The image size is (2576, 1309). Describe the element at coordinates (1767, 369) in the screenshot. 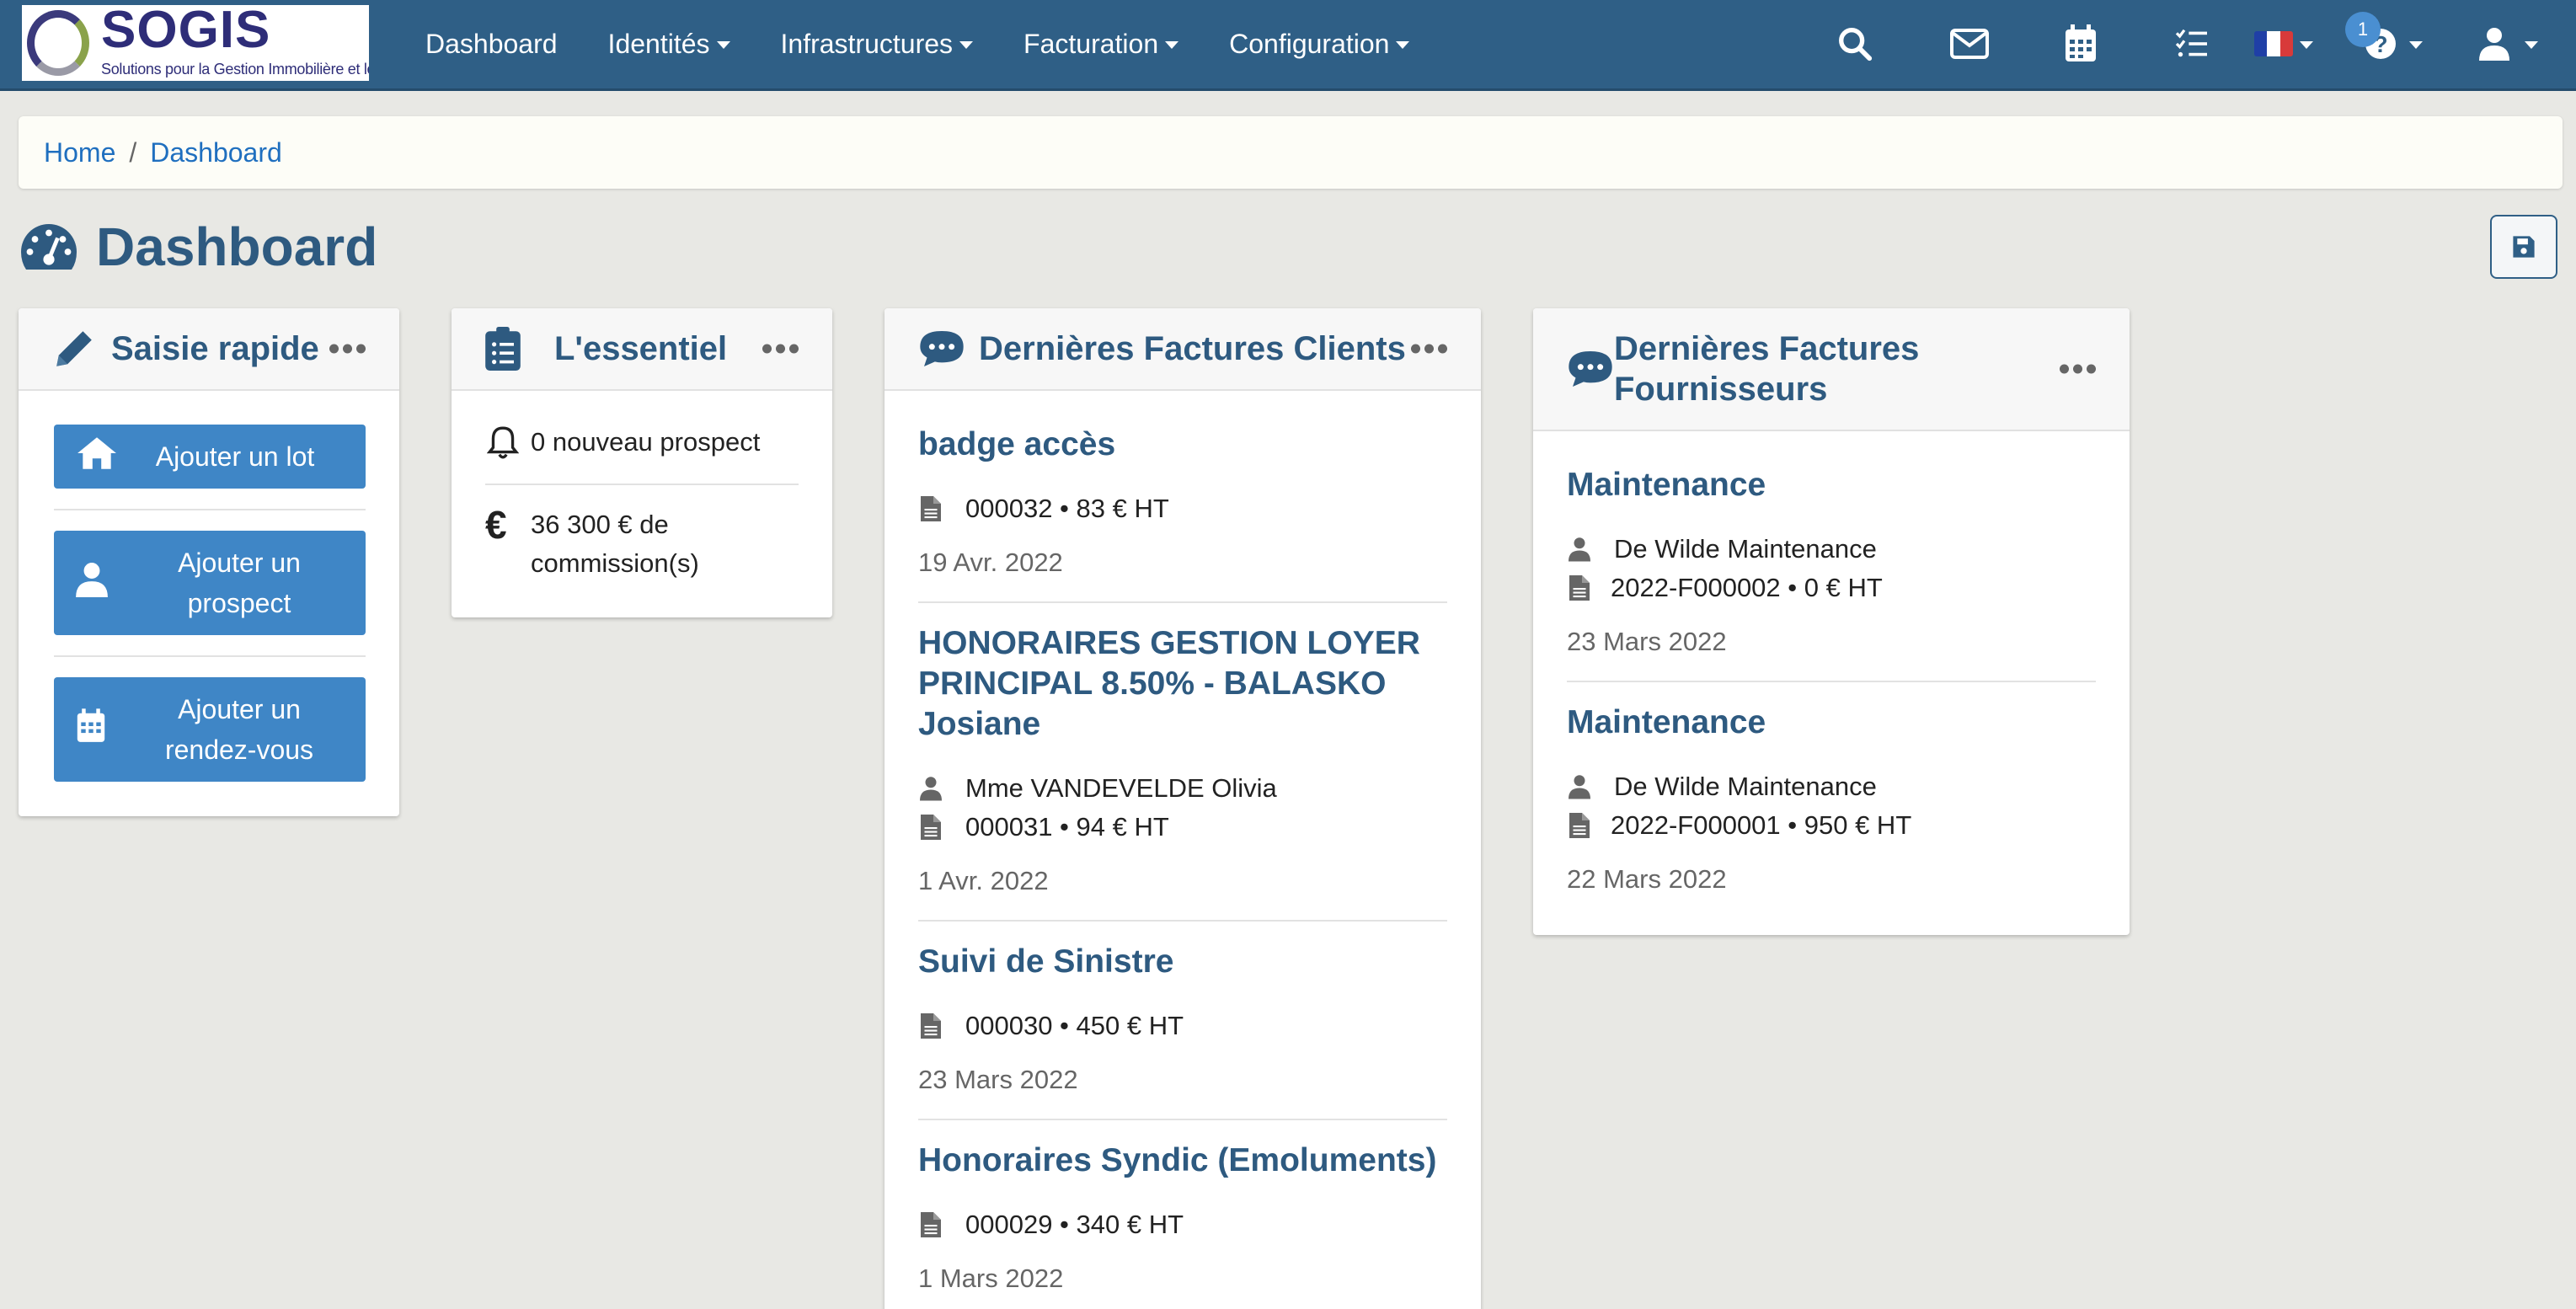

I see `card-title: Dernières Factures Fournisseurs` at that location.